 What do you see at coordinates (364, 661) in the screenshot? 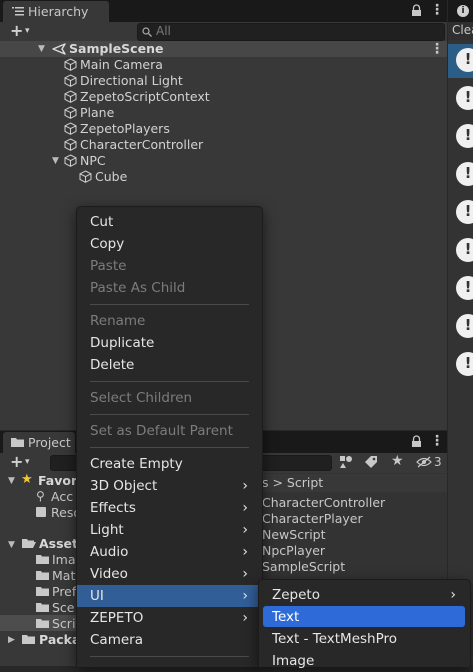
I see `submenu-item-image: Image` at bounding box center [364, 661].